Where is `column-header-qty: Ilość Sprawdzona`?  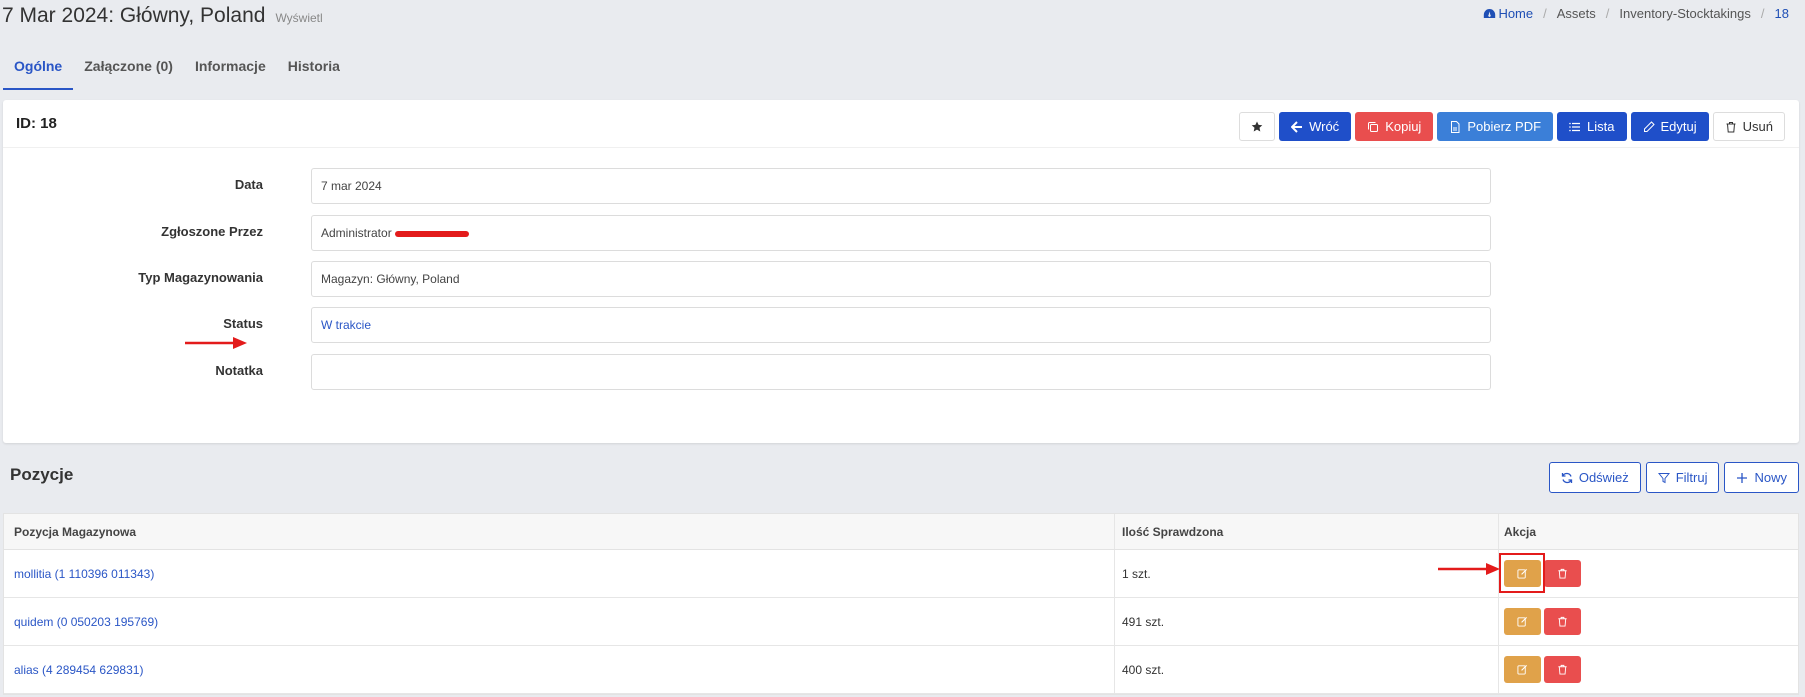
column-header-qty: Ilość Sprawdzona is located at coordinates (1307, 531).